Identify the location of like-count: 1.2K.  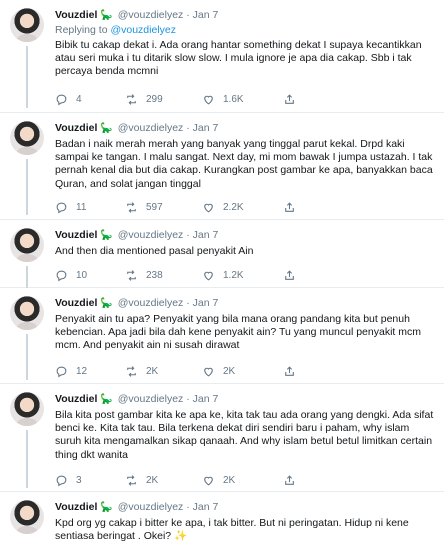
(233, 275).